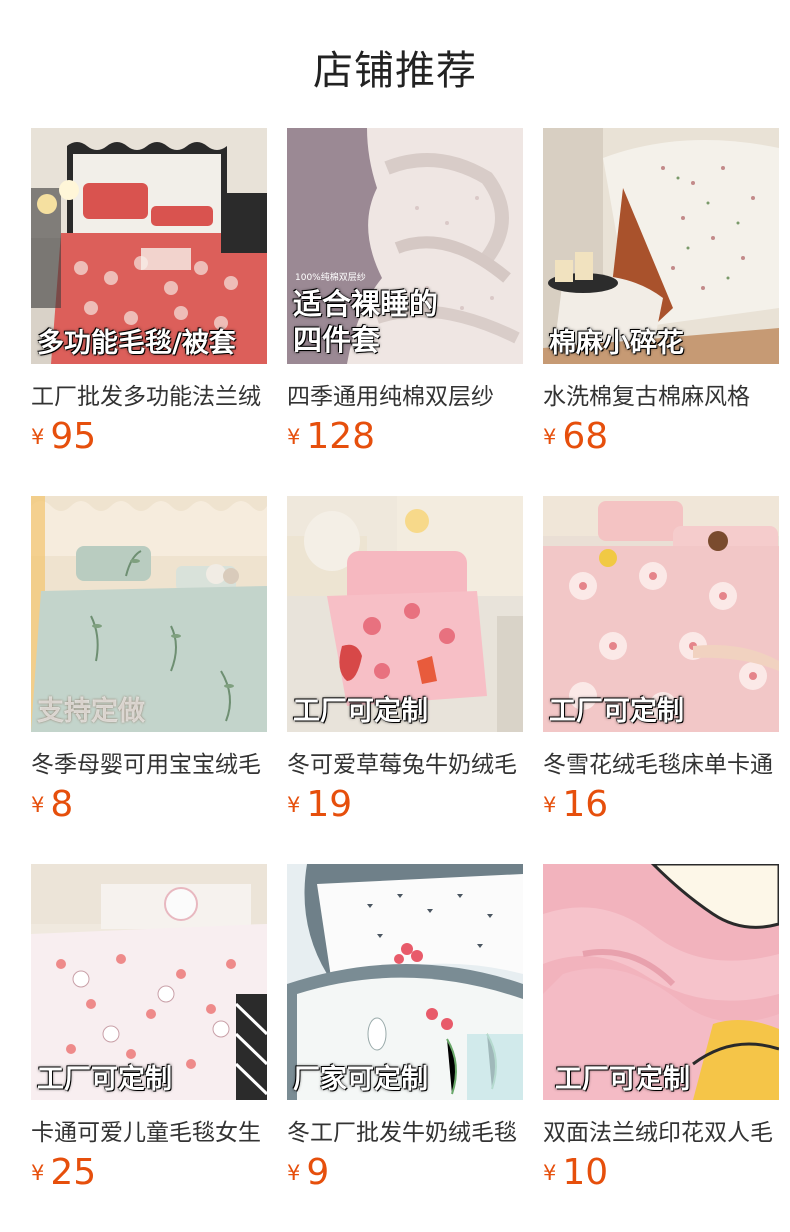 The image size is (790, 1232). Describe the element at coordinates (330, 278) in the screenshot. I see `product-image-badge: 100%纯棉双层纱` at that location.